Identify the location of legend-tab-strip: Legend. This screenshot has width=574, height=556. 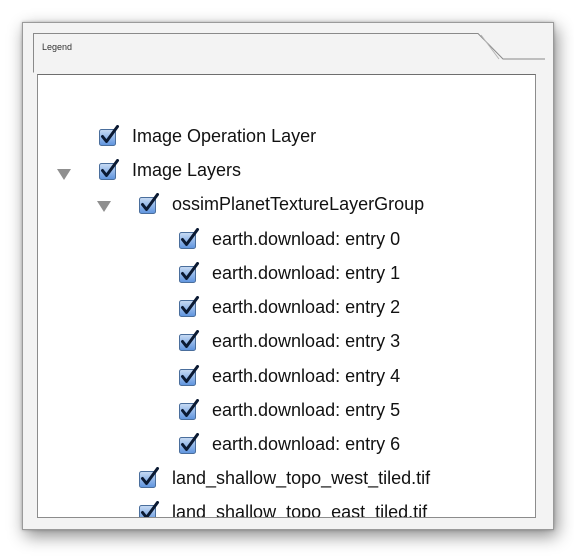
(289, 53).